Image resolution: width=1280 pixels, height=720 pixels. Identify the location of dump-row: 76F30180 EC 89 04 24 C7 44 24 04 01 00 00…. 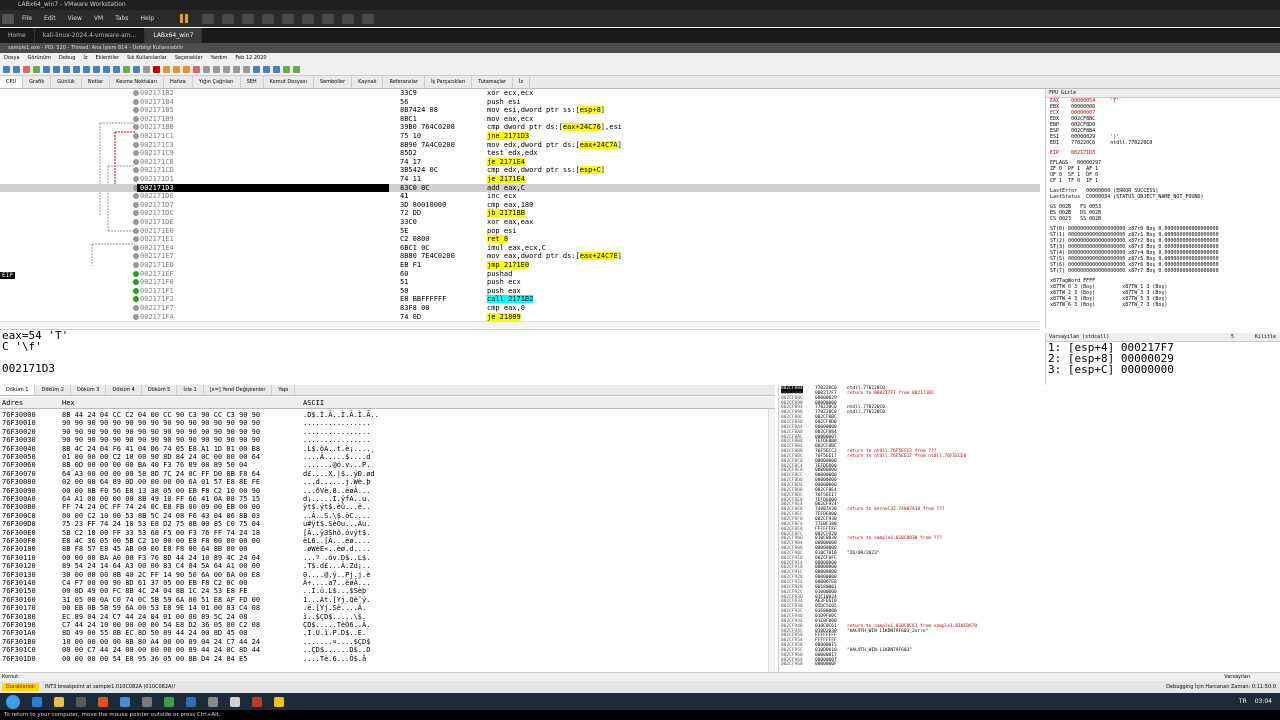
(387, 617).